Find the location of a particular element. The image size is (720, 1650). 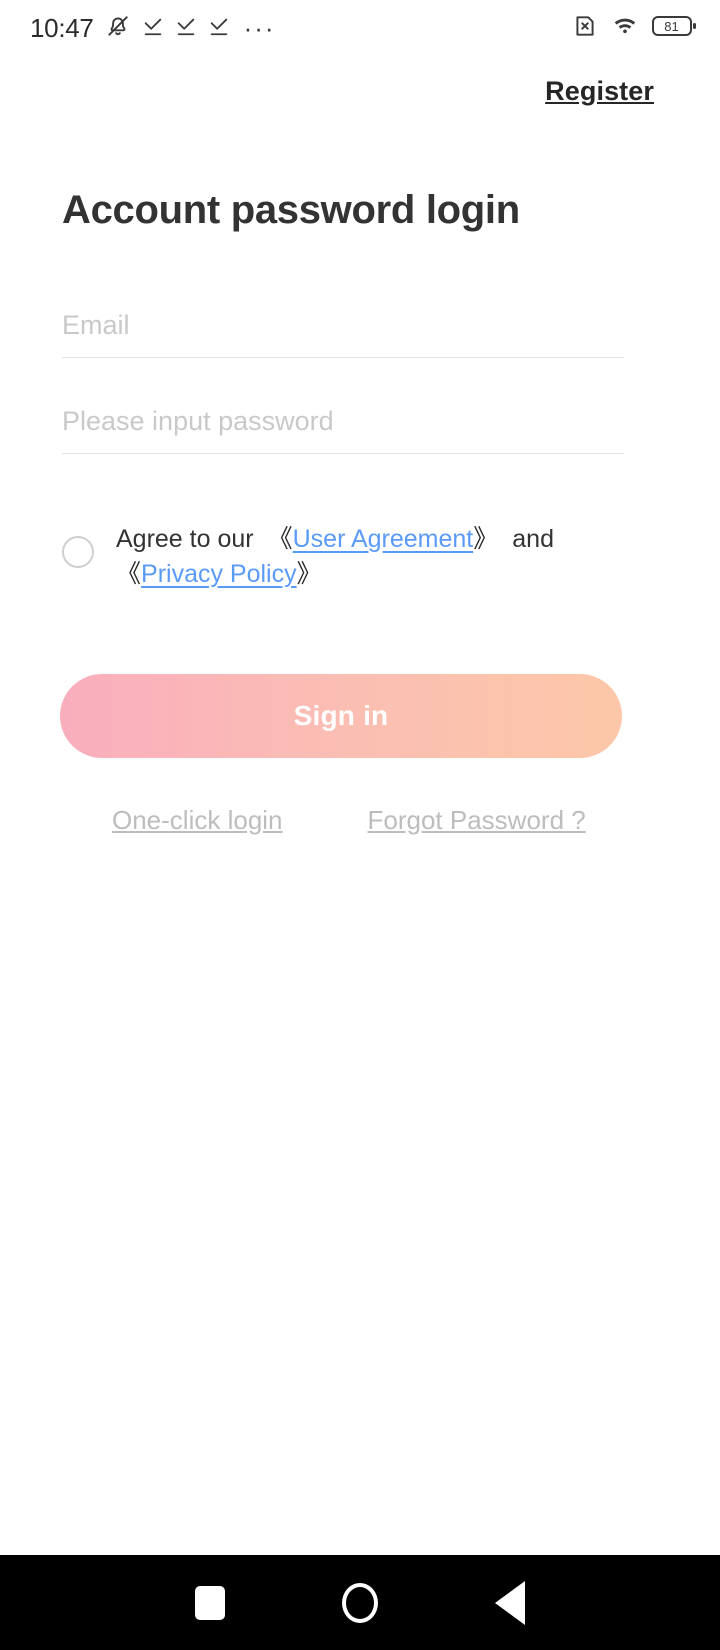

status-bar-right: 81 is located at coordinates (634, 28).